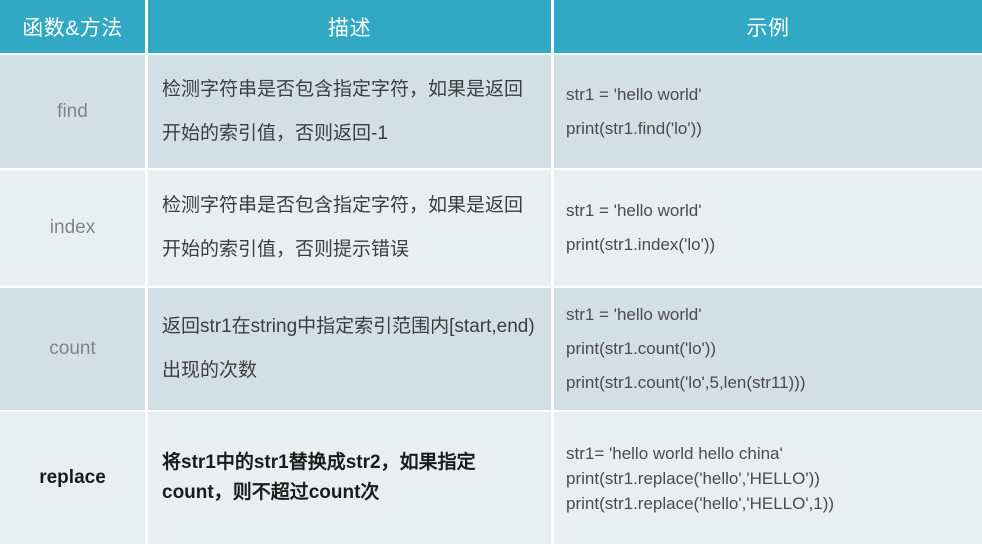 The image size is (982, 544). I want to click on cell-function-name: index, so click(74, 229).